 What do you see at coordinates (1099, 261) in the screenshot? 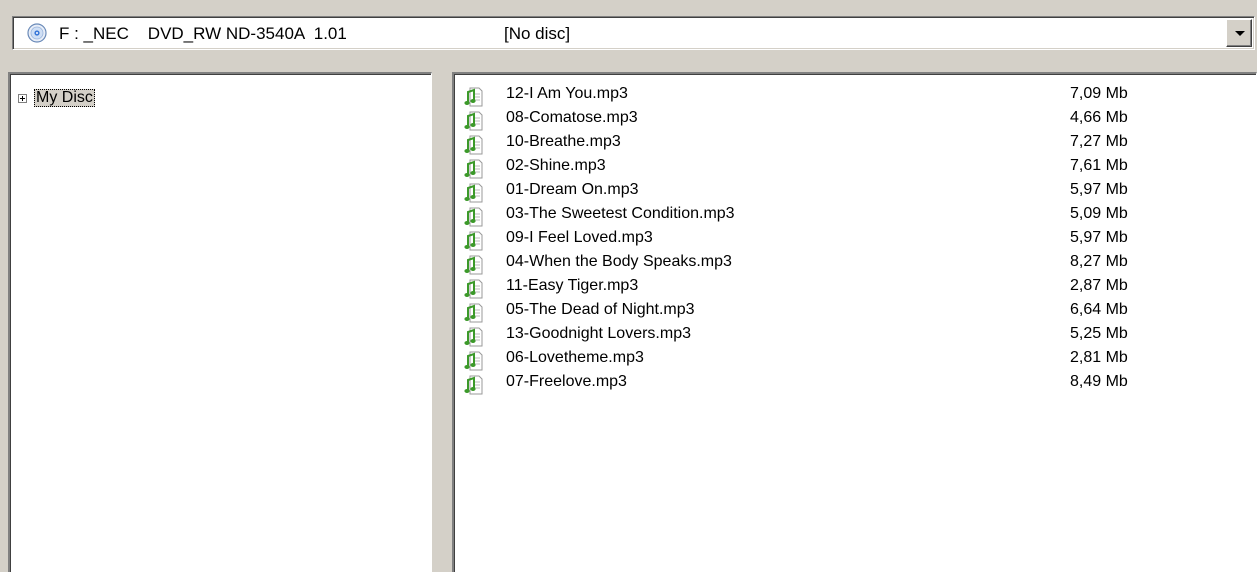
I see `file-size: 8,27 Mb` at bounding box center [1099, 261].